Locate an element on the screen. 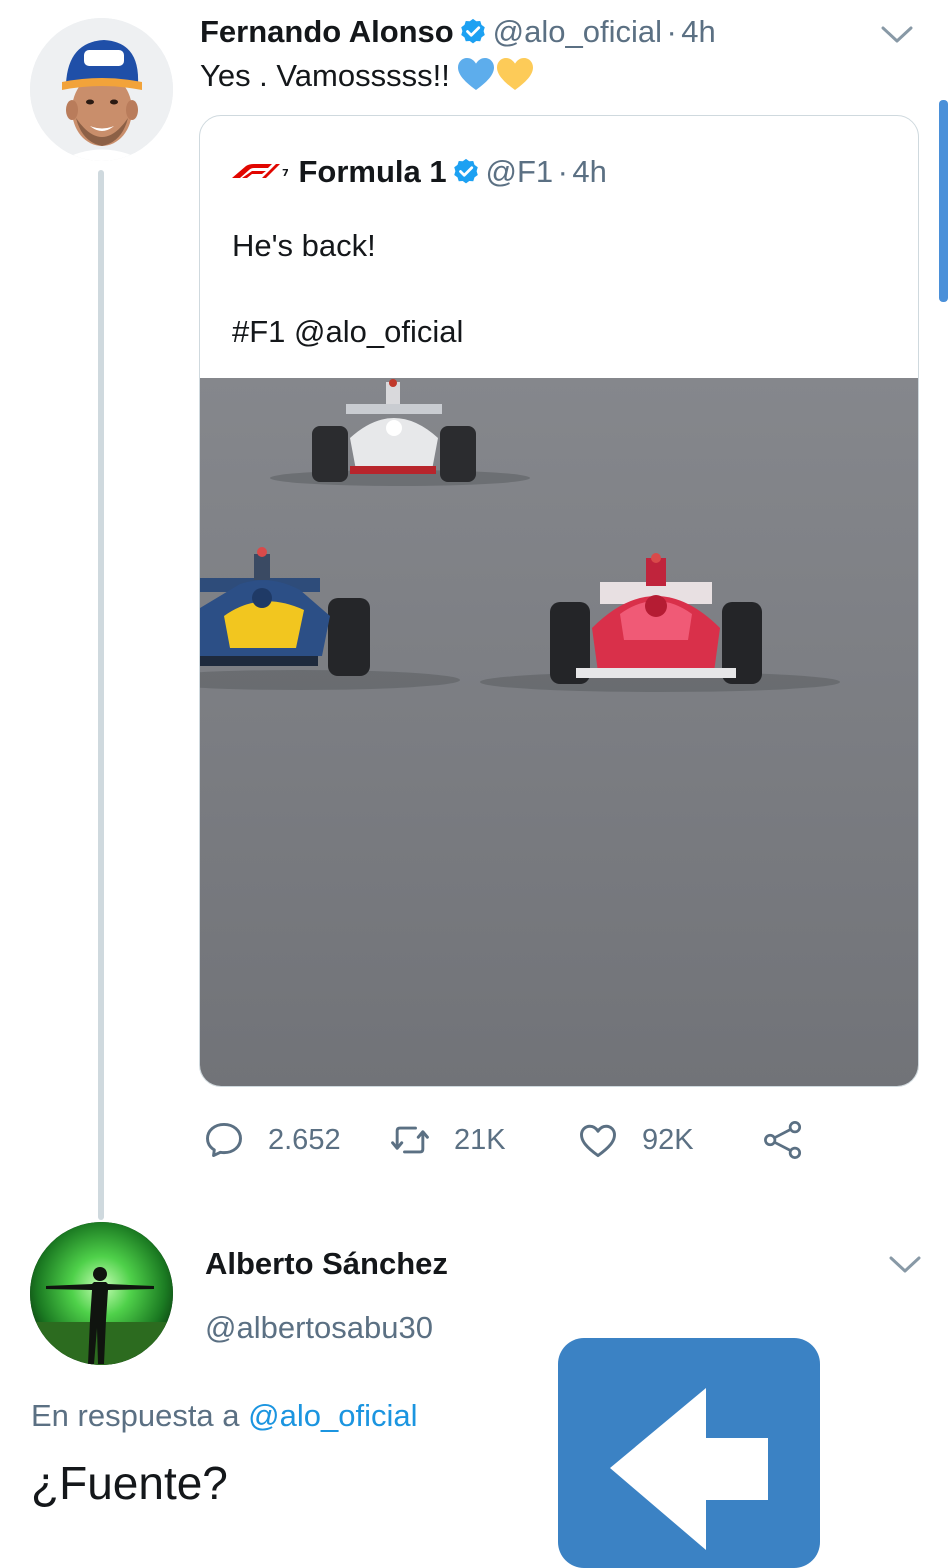 The height and width of the screenshot is (1568, 948). quote-text-line2: #F1 @alo_oficial is located at coordinates (348, 331).